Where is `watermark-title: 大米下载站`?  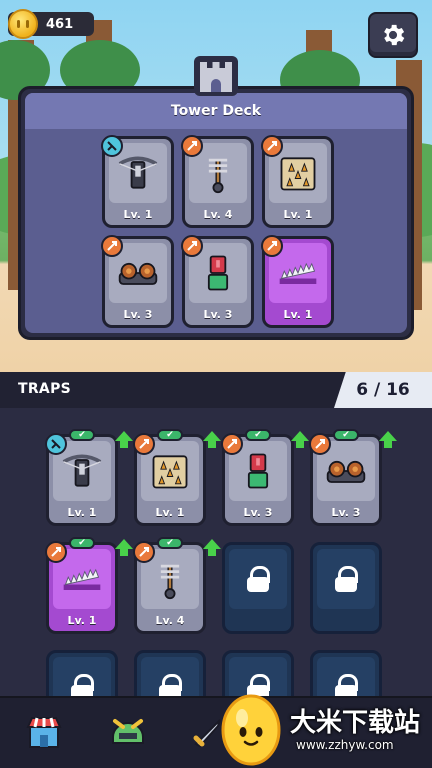
watermark-title: 大米下载站 is located at coordinates (355, 723).